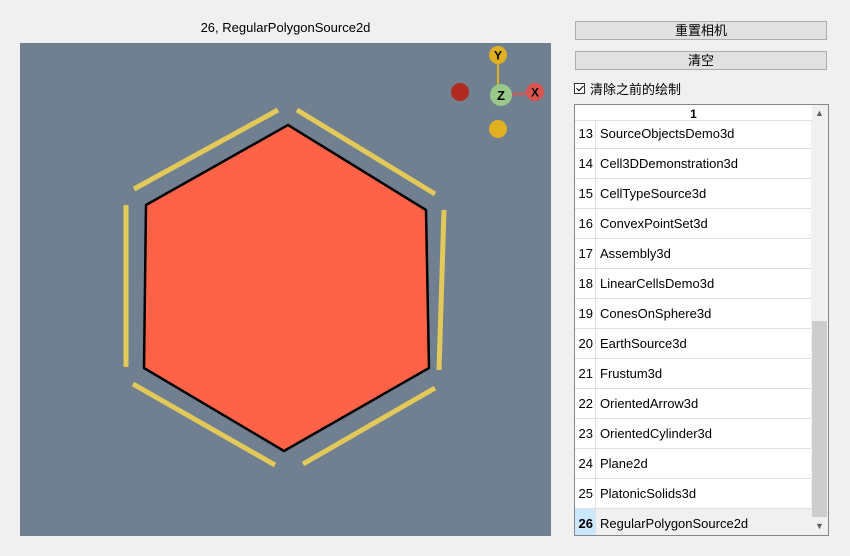 The image size is (850, 556). I want to click on list-item-name: Frustum3d, so click(631, 373).